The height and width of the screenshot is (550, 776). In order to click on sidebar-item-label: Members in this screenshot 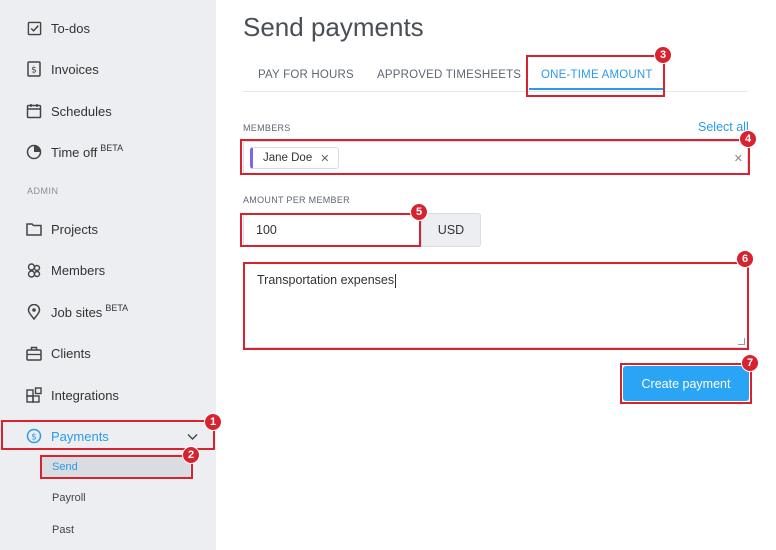, I will do `click(78, 270)`.